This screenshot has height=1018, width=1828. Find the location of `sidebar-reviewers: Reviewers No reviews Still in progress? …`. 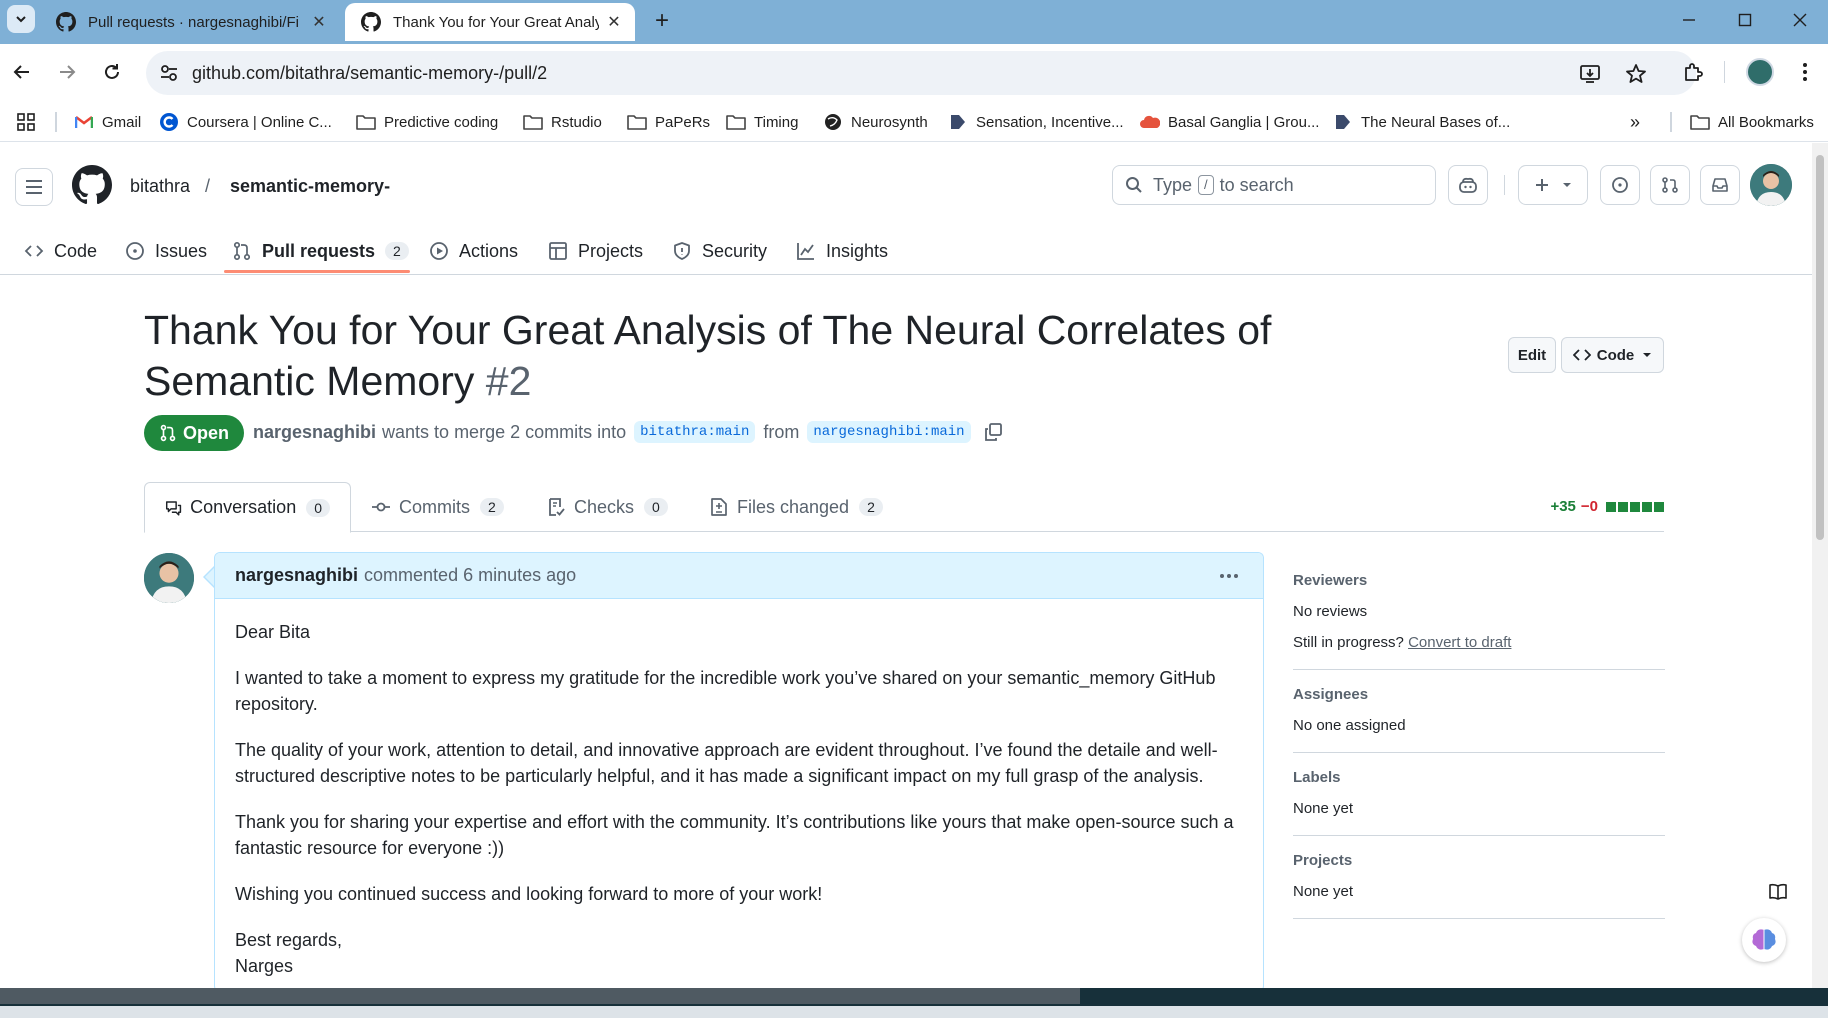

sidebar-reviewers: Reviewers No reviews Still in progress? … is located at coordinates (1479, 616).